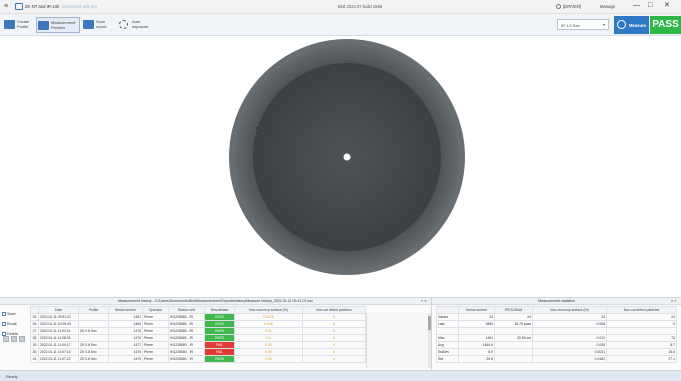 This screenshot has height=381, width=681. I want to click on row-date: 2022.01.11 11:00:17, so click(58, 345).